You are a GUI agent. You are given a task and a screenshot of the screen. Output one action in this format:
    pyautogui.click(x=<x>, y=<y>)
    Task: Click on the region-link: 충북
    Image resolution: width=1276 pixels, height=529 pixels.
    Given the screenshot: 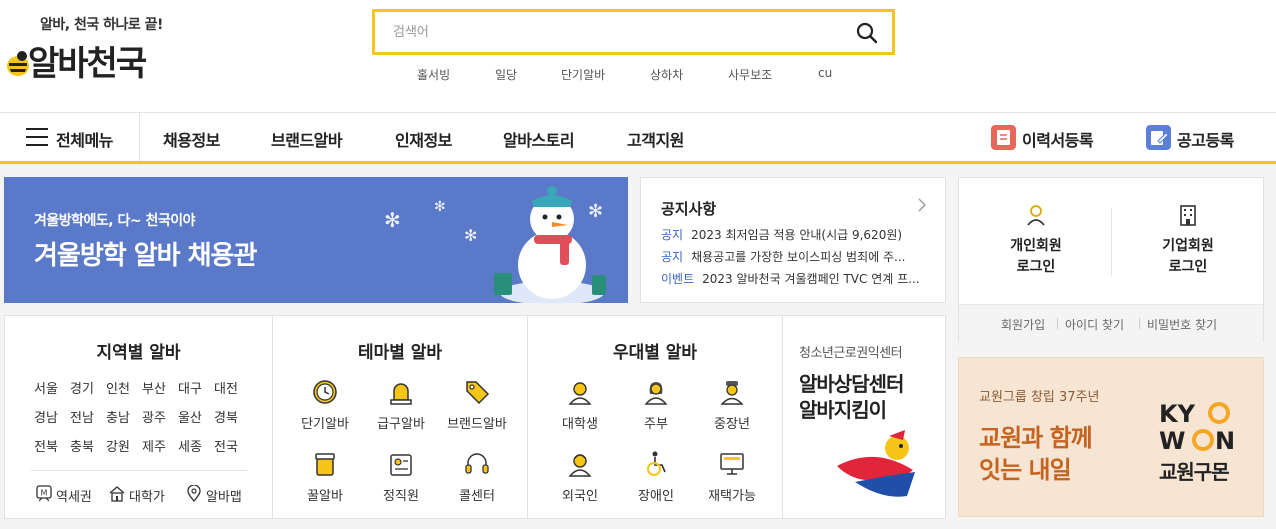 What is the action you would take?
    pyautogui.click(x=82, y=445)
    